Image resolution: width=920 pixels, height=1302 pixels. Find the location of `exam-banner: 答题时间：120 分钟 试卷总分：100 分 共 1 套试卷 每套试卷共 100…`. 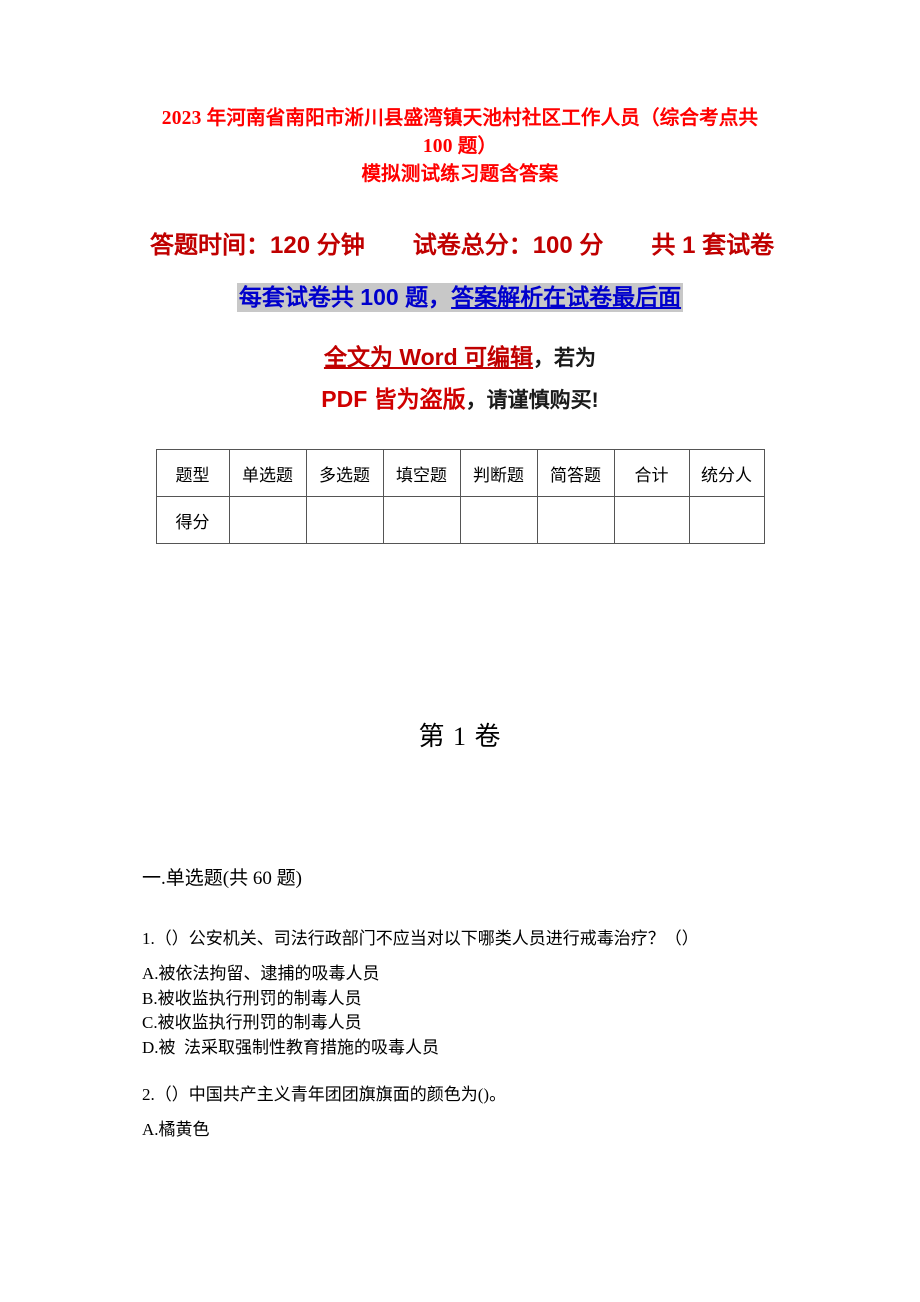

exam-banner: 答题时间：120 分钟 试卷总分：100 分 共 1 套试卷 每套试卷共 100… is located at coordinates (460, 325).